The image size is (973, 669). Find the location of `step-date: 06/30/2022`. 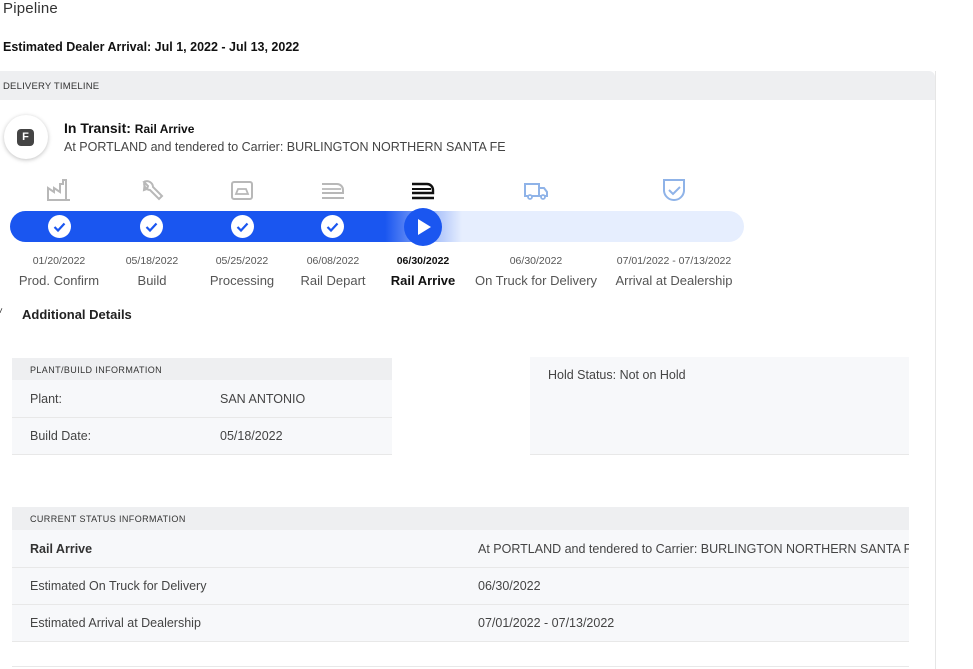

step-date: 06/30/2022 is located at coordinates (536, 261).